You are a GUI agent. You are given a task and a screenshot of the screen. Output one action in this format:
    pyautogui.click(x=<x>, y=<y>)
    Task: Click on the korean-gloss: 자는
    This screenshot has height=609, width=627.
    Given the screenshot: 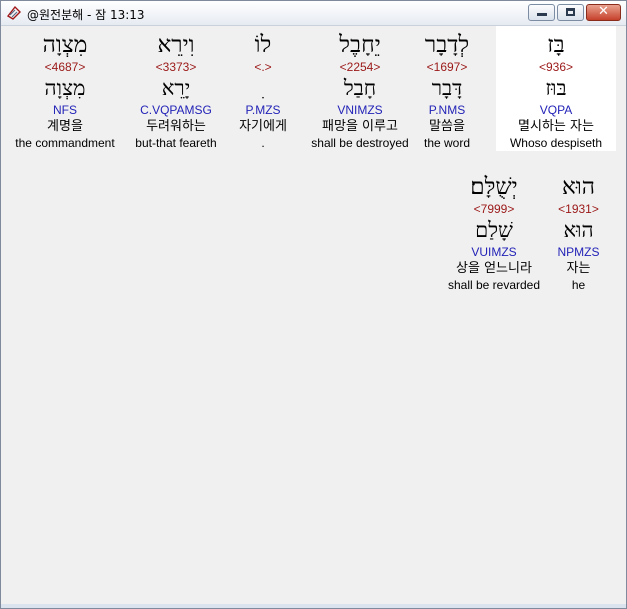 What is the action you would take?
    pyautogui.click(x=578, y=268)
    